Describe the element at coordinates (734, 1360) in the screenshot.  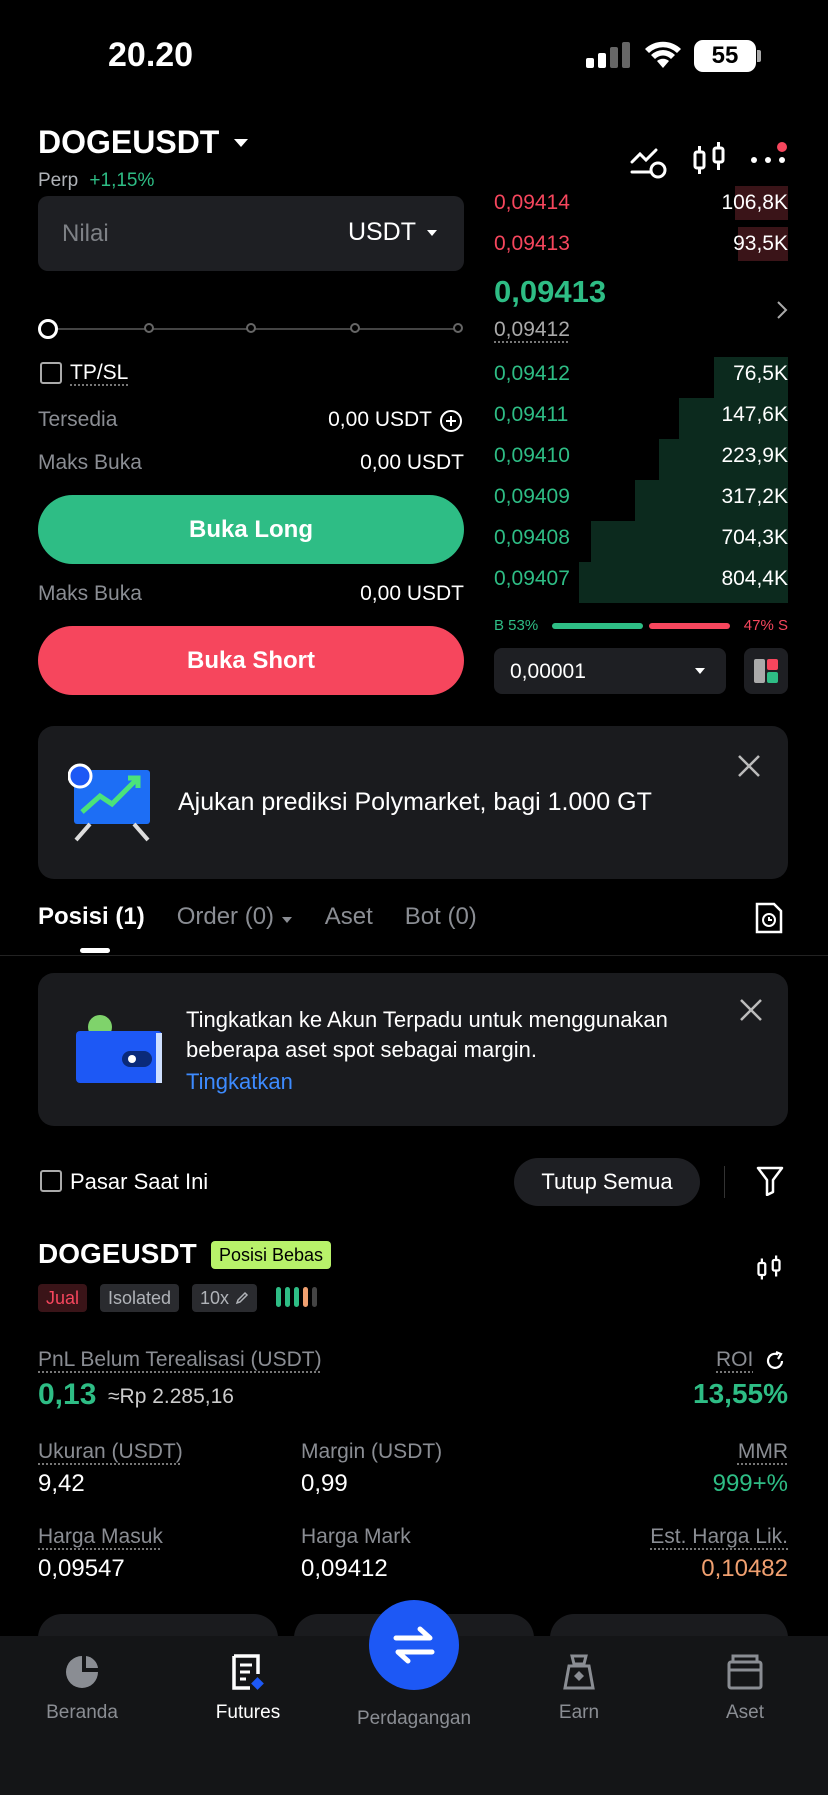
I see `roi-label: ROI` at that location.